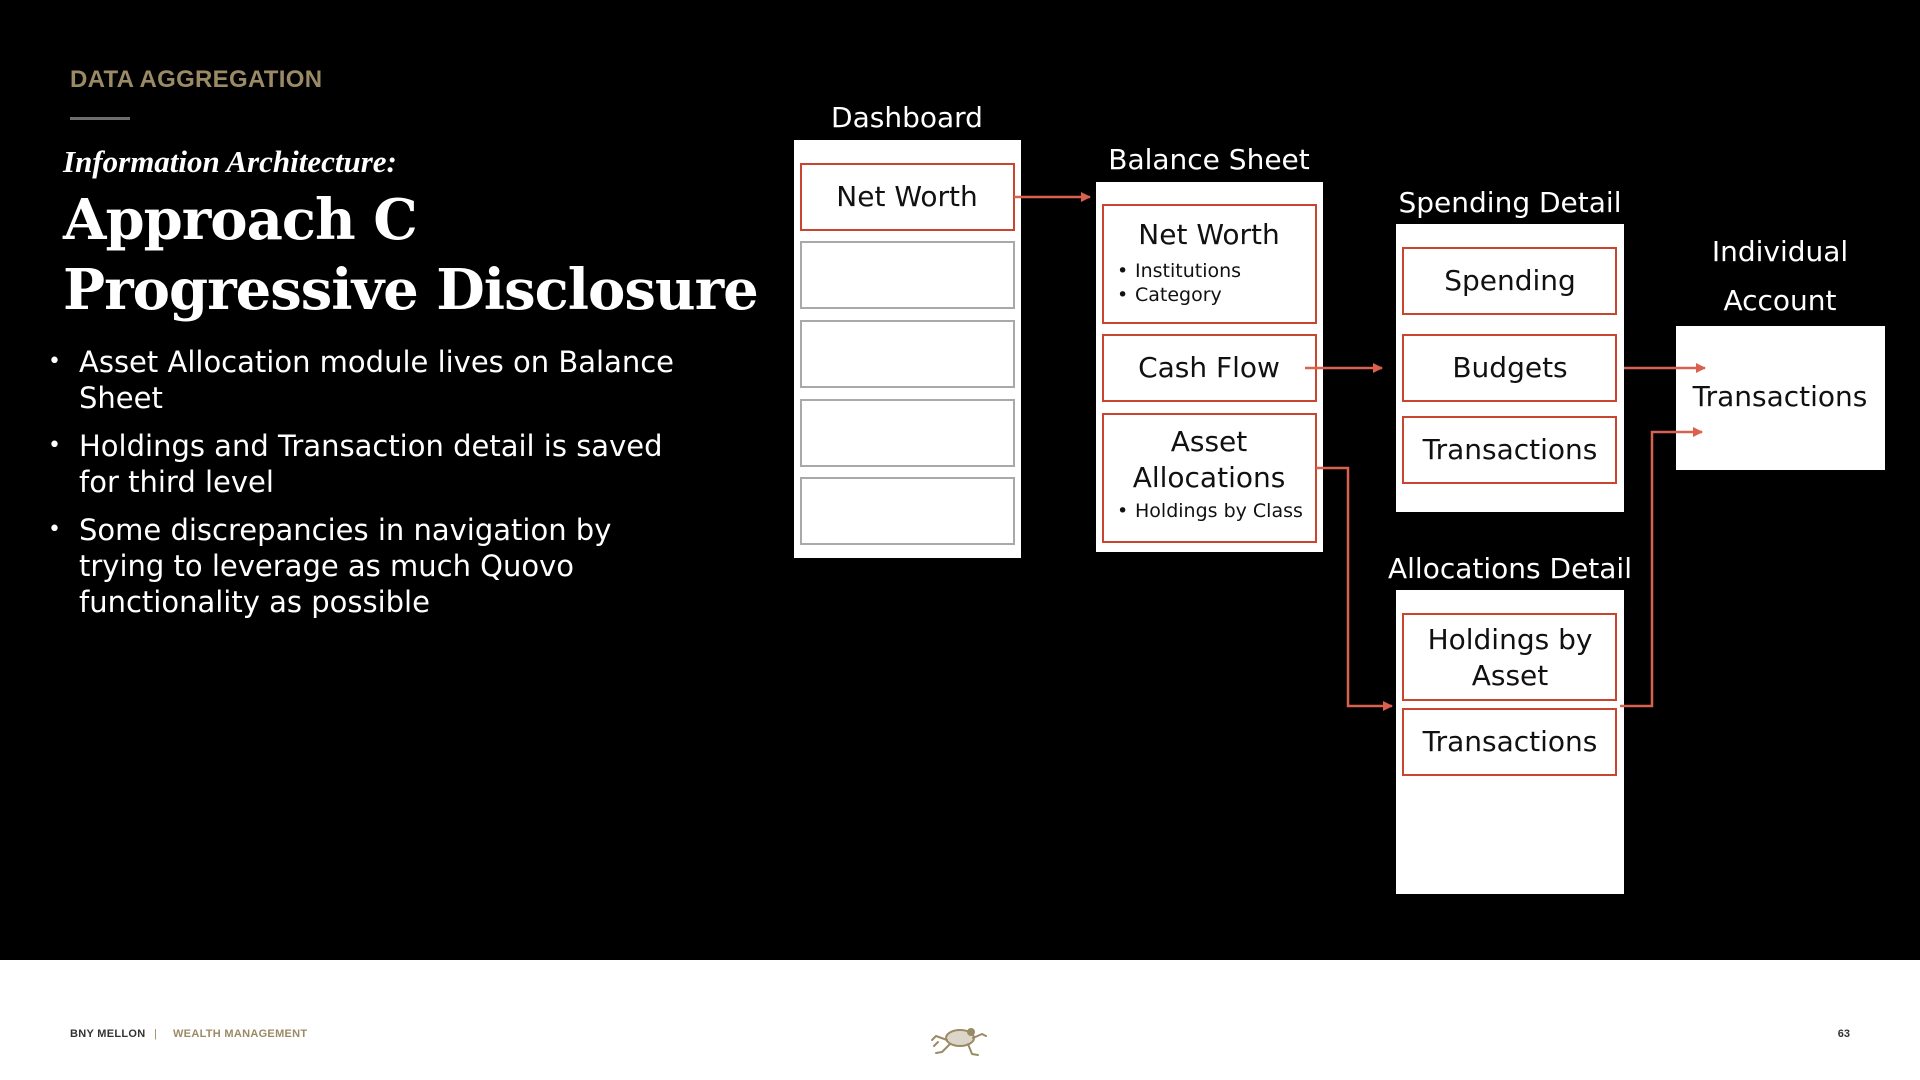  Describe the element at coordinates (1219, 511) in the screenshot. I see `asset-allocations-sub-item: Holdings by Class` at that location.